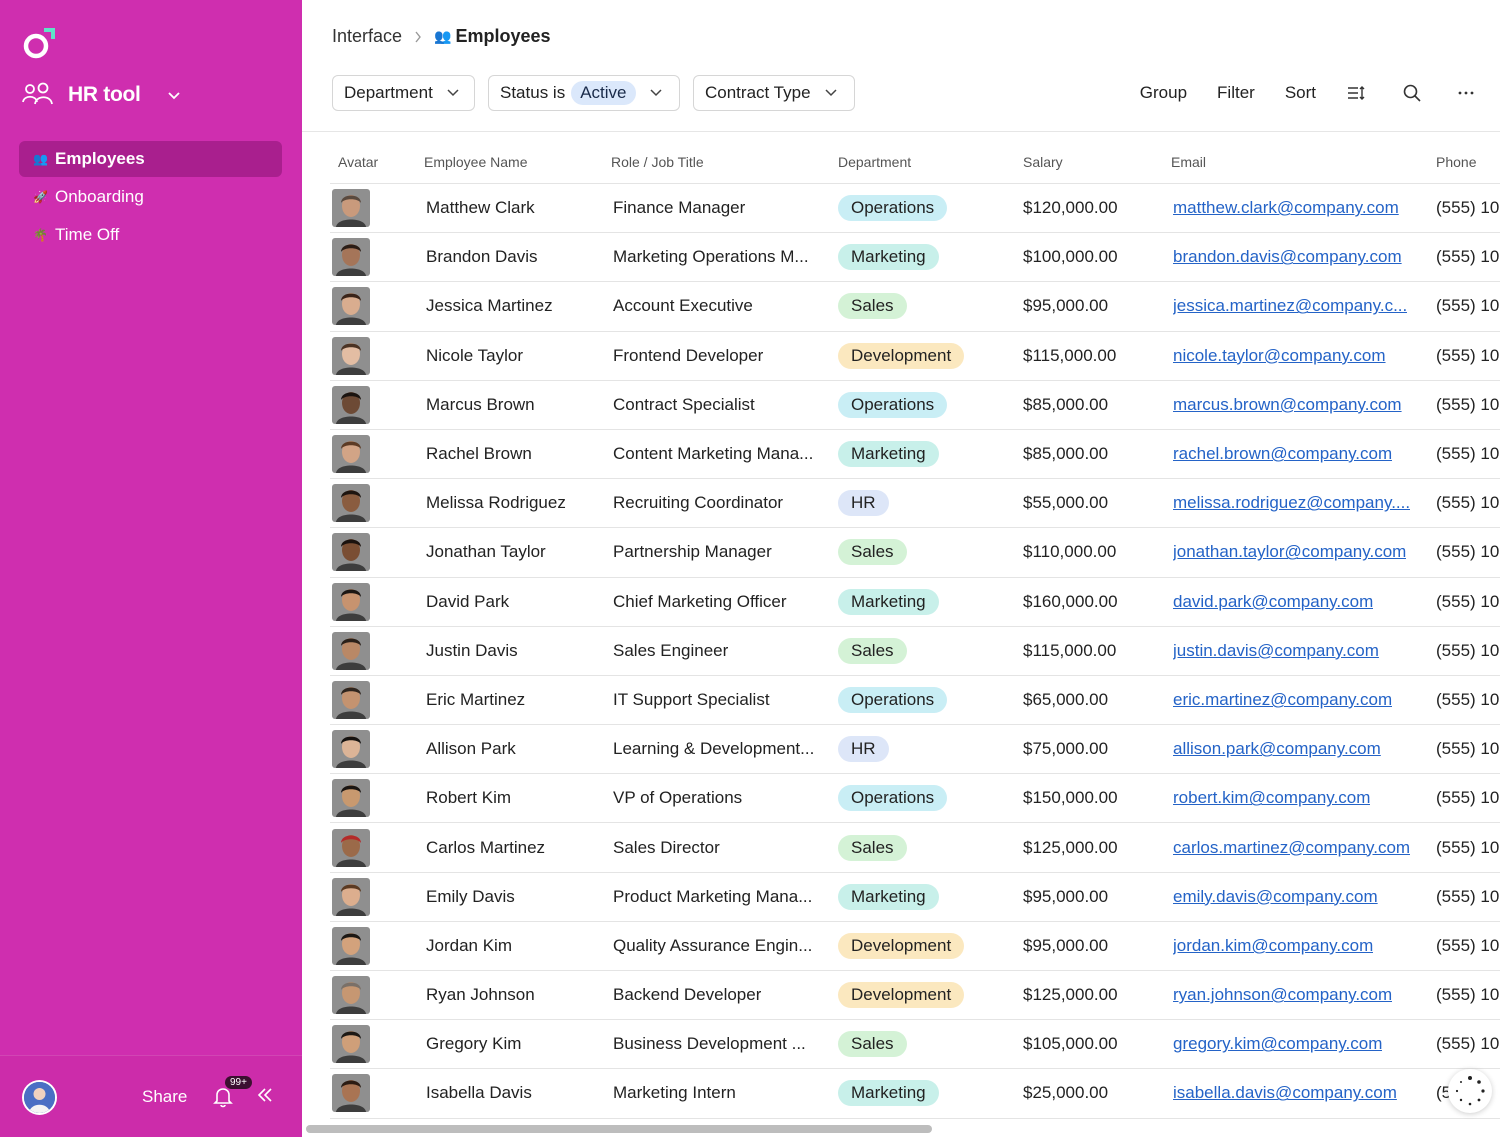 The height and width of the screenshot is (1137, 1500). What do you see at coordinates (39, 1097) in the screenshot?
I see `user-avatar` at bounding box center [39, 1097].